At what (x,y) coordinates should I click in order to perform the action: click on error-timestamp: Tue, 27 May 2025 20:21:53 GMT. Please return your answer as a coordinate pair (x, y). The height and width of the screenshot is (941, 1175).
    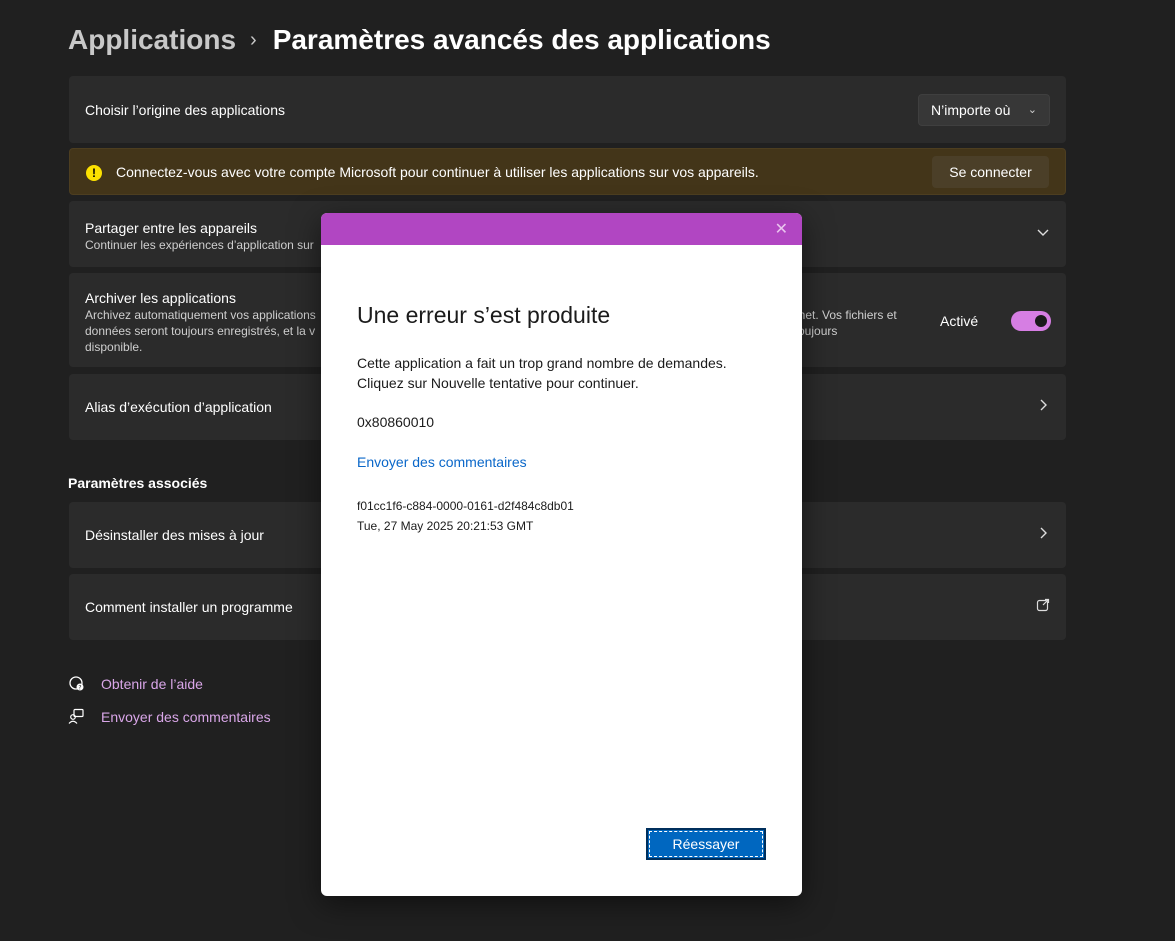
    Looking at the image, I should click on (445, 526).